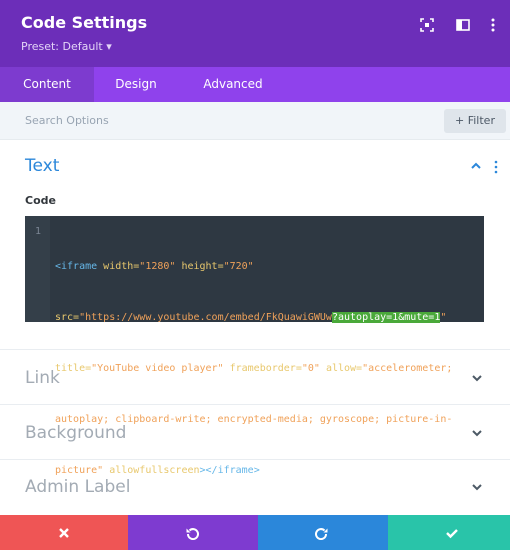  I want to click on tab-advanced: Advanced, so click(233, 84).